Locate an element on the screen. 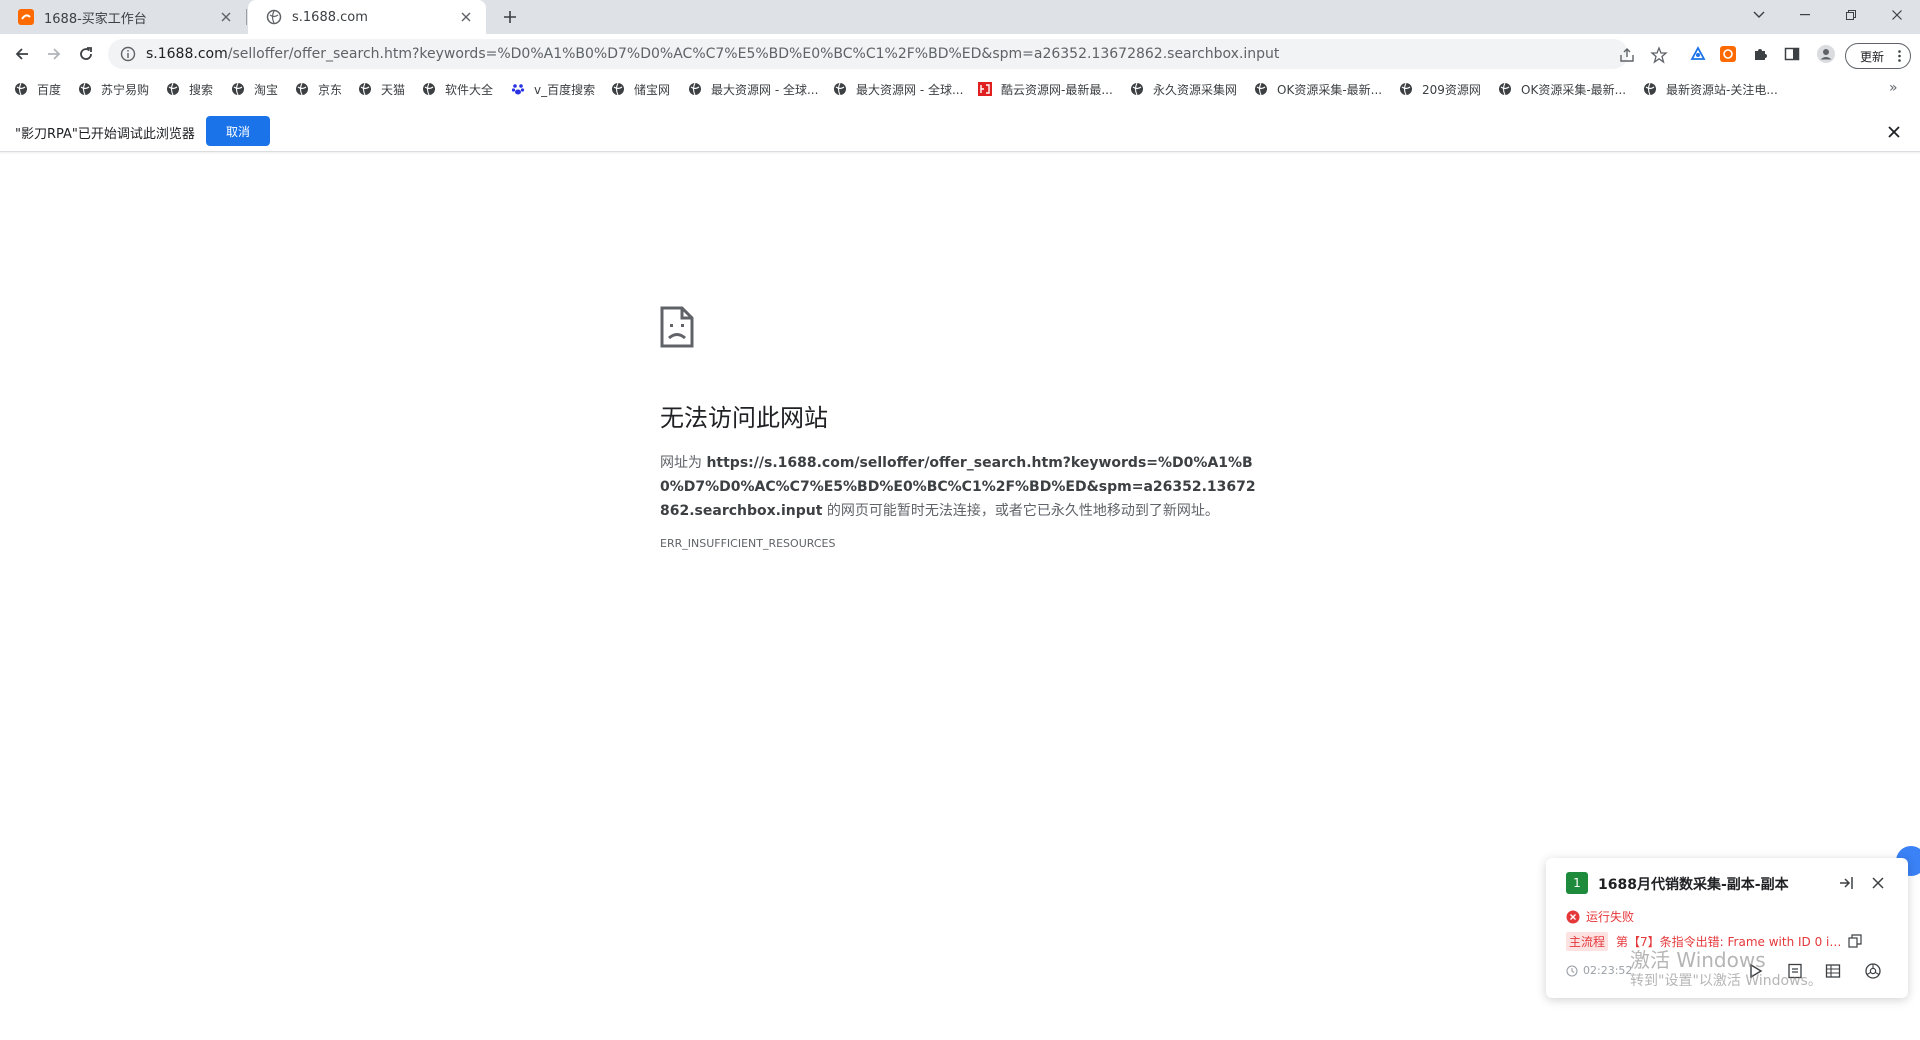 This screenshot has width=1920, height=1040. profile-avatar-icon is located at coordinates (1826, 54).